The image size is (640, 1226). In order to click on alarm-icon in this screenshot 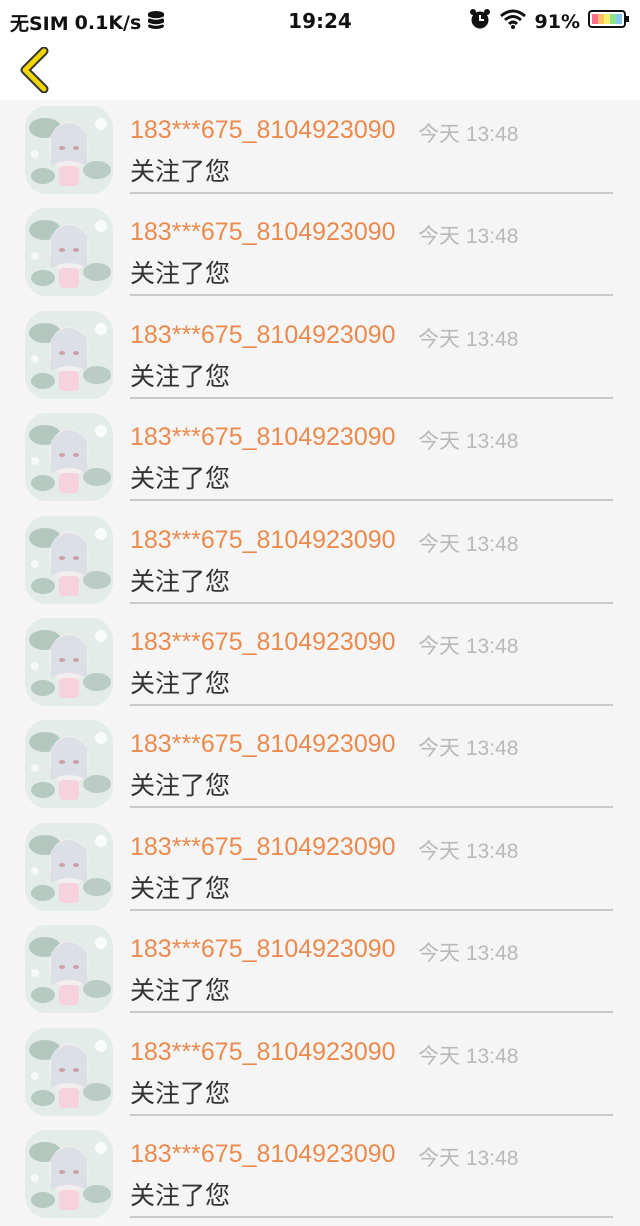, I will do `click(480, 21)`.